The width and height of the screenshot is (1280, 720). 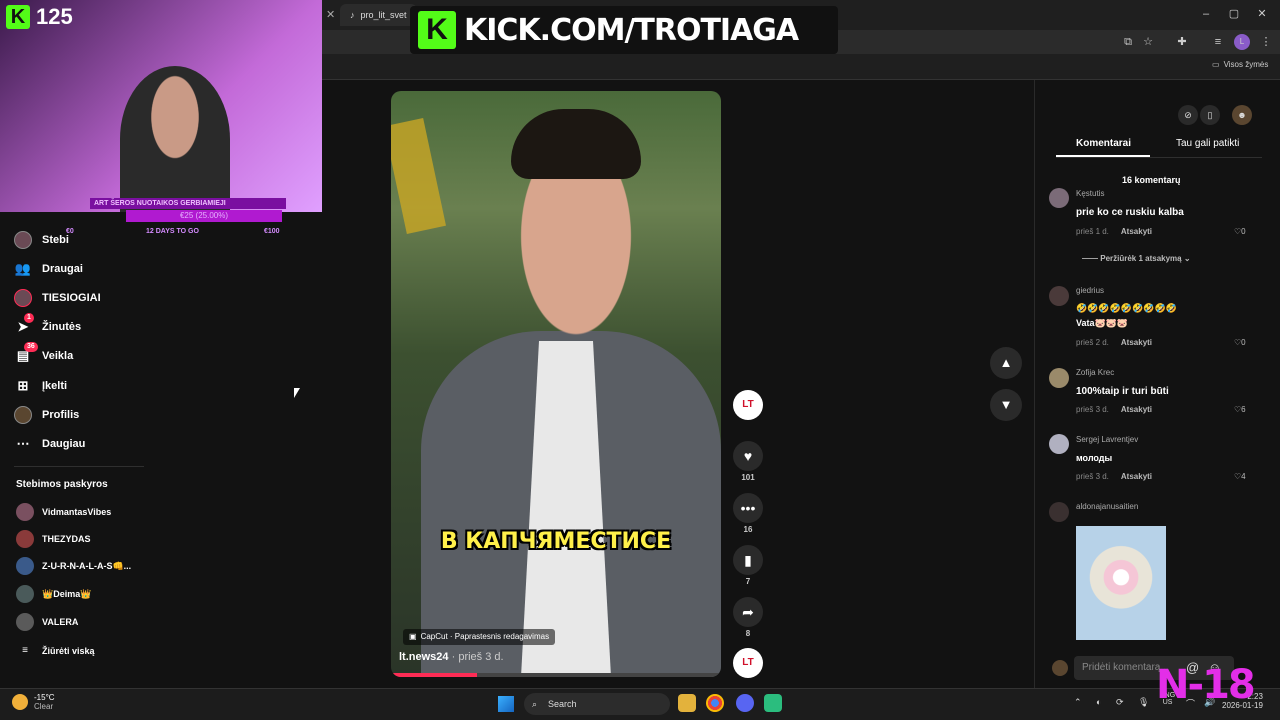 What do you see at coordinates (1126, 308) in the screenshot?
I see `comment-text: 🤣🤣🤣🤣🤣🤣🤣🤣🤣` at bounding box center [1126, 308].